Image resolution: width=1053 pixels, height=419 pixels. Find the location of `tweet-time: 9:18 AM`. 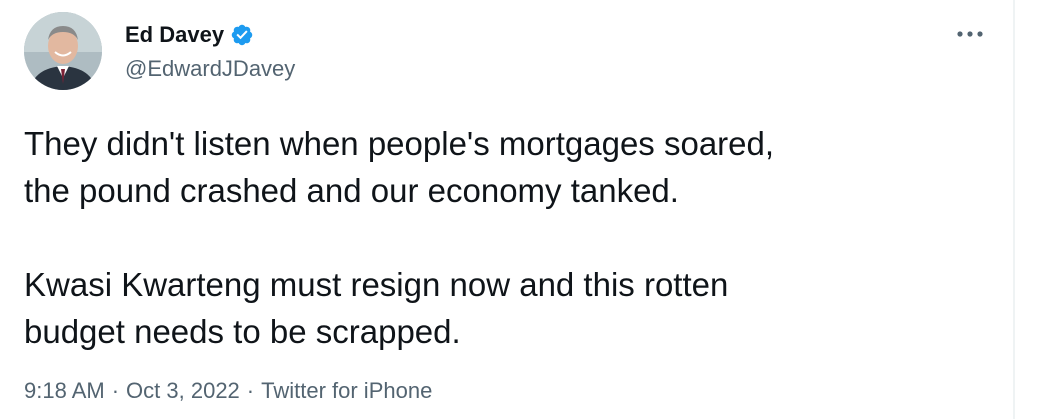

tweet-time: 9:18 AM is located at coordinates (64, 391).